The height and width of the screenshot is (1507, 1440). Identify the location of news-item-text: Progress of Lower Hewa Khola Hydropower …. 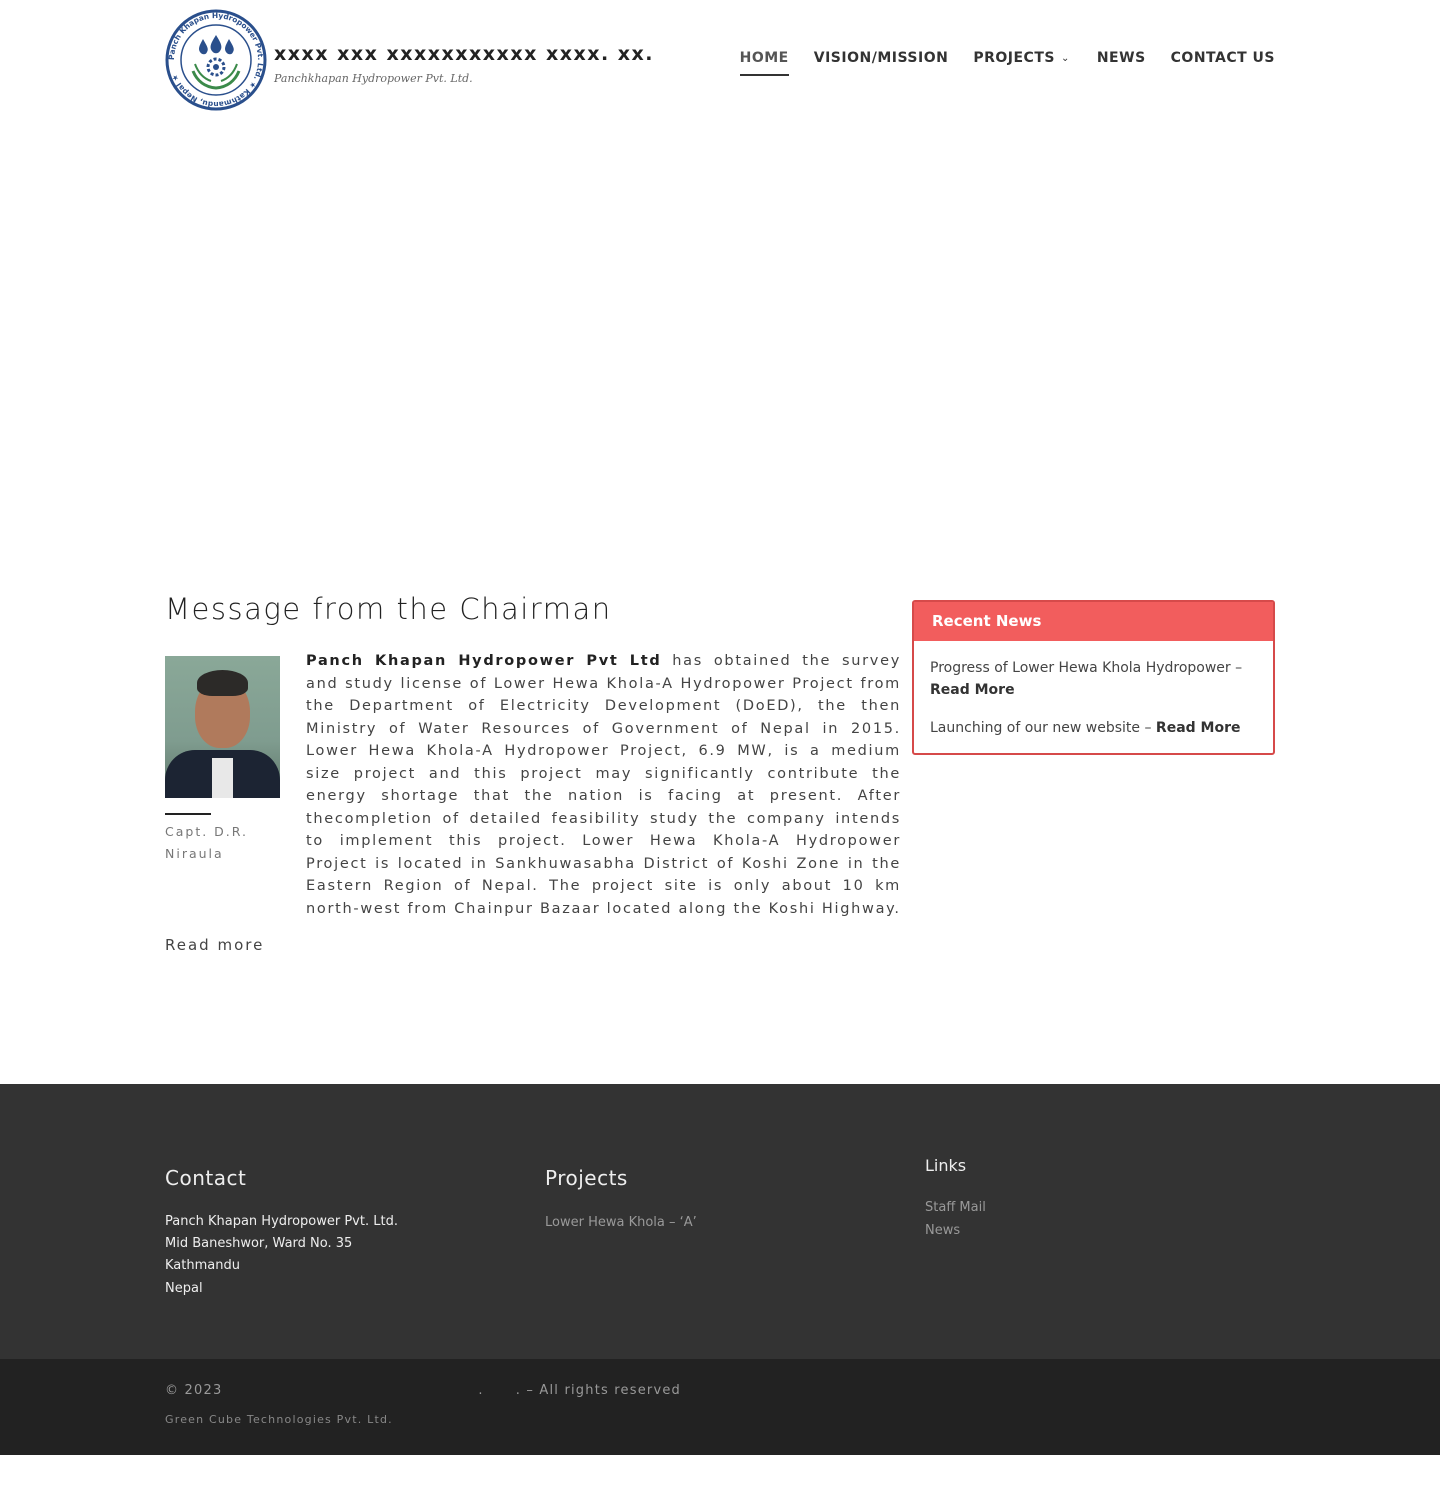
(1086, 668).